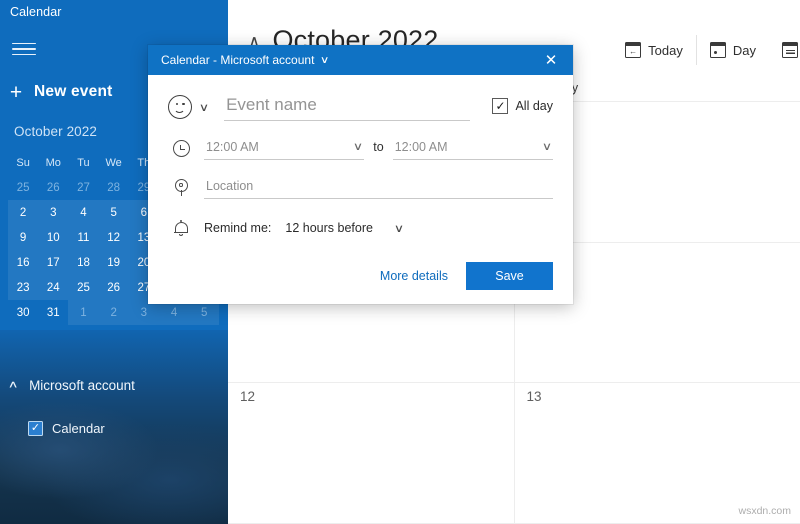 The image size is (800, 524). Describe the element at coordinates (790, 50) in the screenshot. I see `calendar-week-icon` at that location.